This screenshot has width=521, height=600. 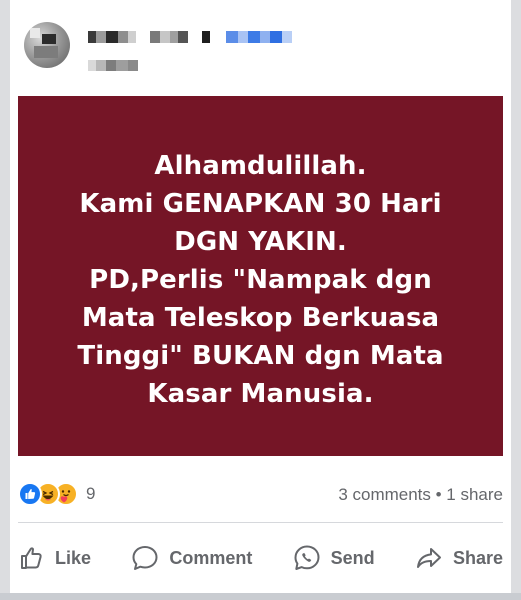 What do you see at coordinates (352, 557) in the screenshot?
I see `send-label: Send` at bounding box center [352, 557].